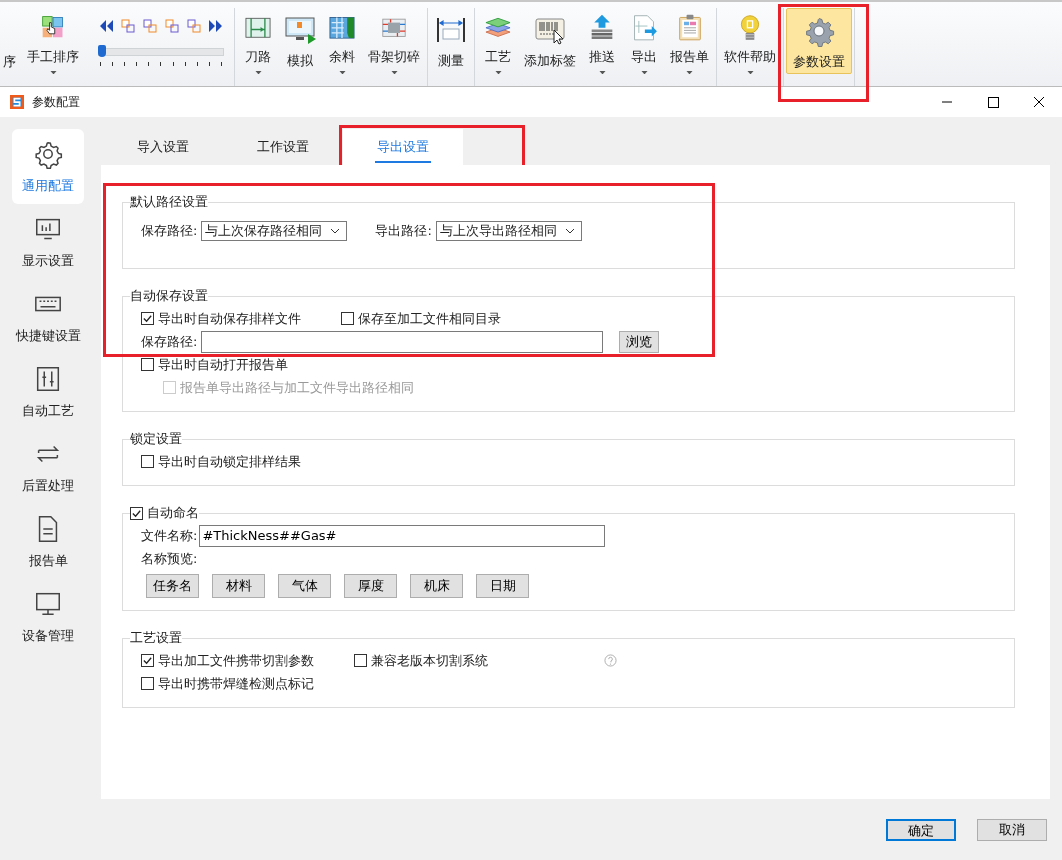 The width and height of the screenshot is (1062, 860). I want to click on ribbon-button: 报告单, so click(689, 41).